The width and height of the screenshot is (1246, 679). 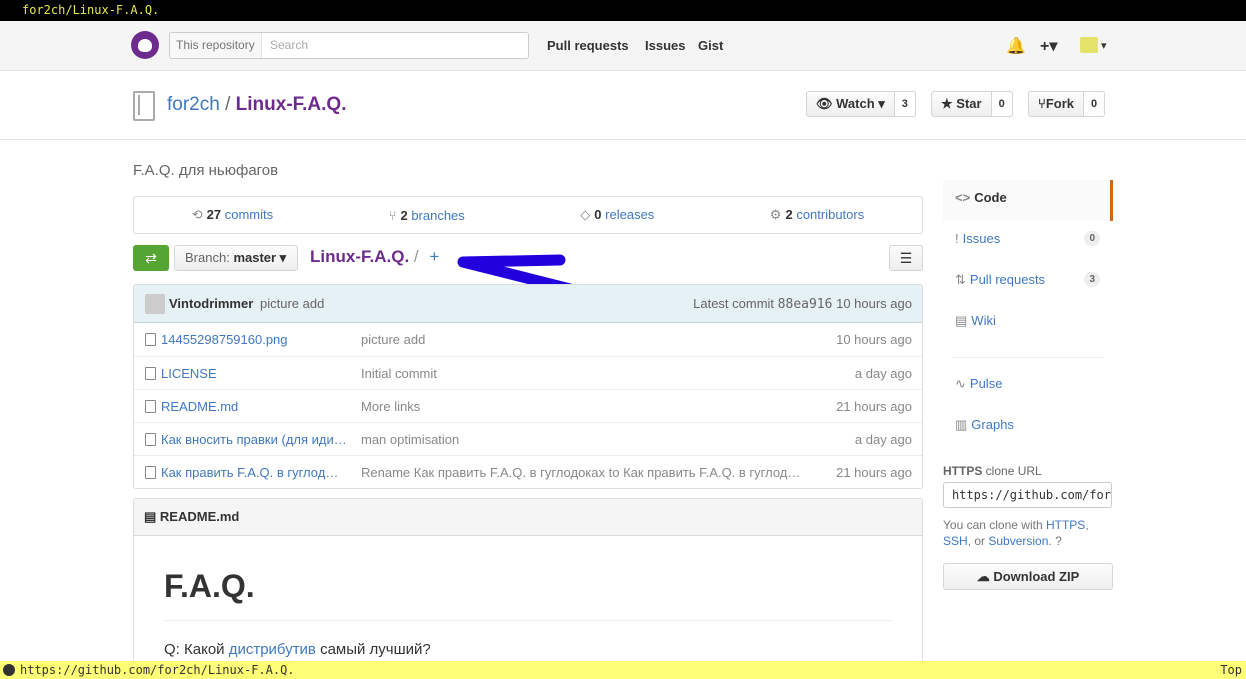 I want to click on readme-divider, so click(x=528, y=620).